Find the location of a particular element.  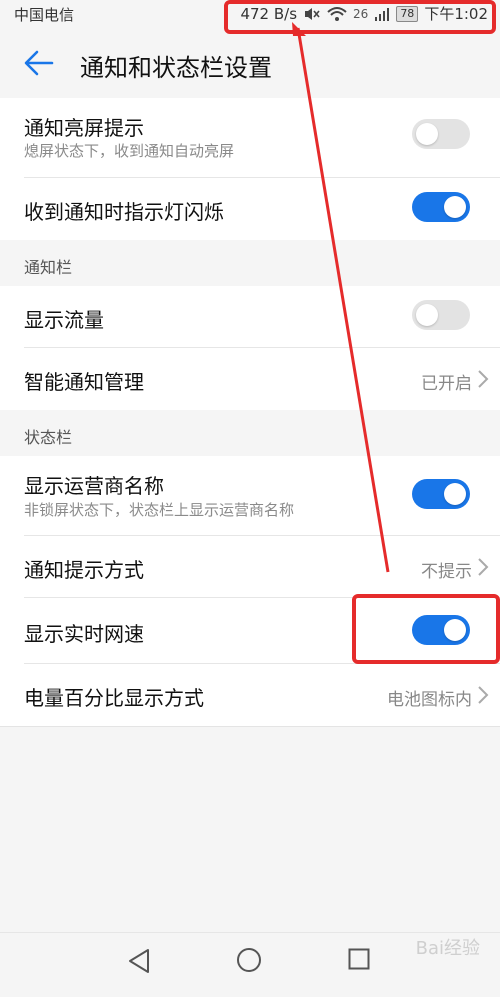

back-arrow-icon is located at coordinates (39, 63).